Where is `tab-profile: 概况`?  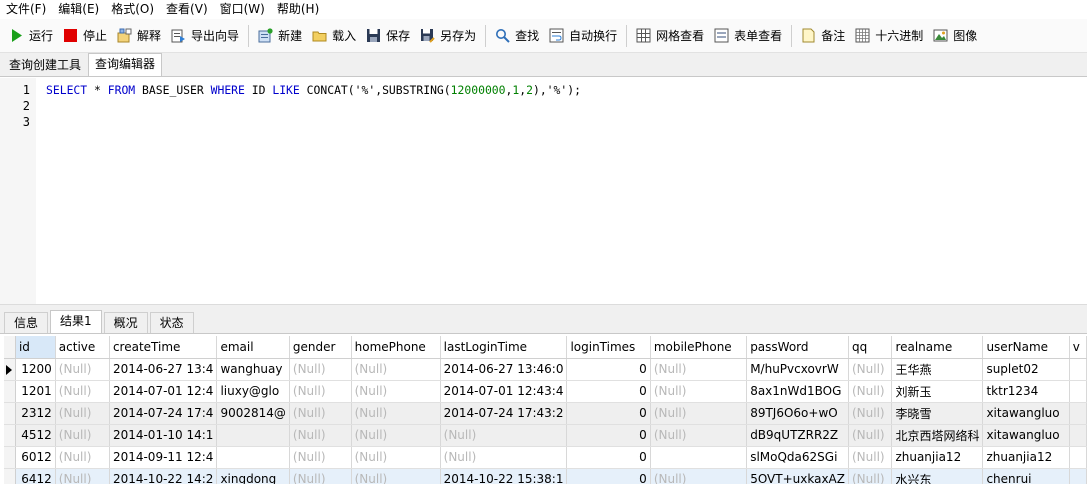 tab-profile: 概况 is located at coordinates (125, 322).